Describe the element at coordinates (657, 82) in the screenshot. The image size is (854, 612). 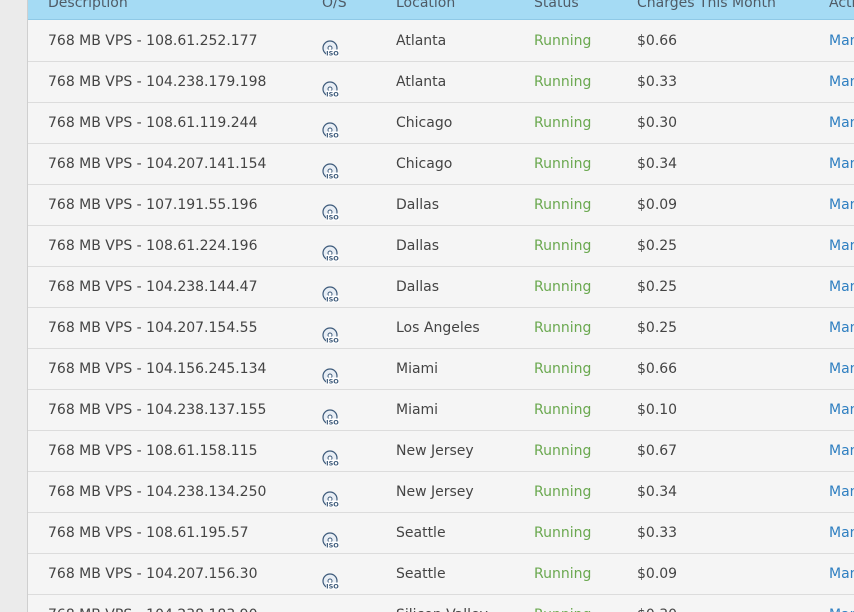
I see `monthly-charge: $0.33` at that location.